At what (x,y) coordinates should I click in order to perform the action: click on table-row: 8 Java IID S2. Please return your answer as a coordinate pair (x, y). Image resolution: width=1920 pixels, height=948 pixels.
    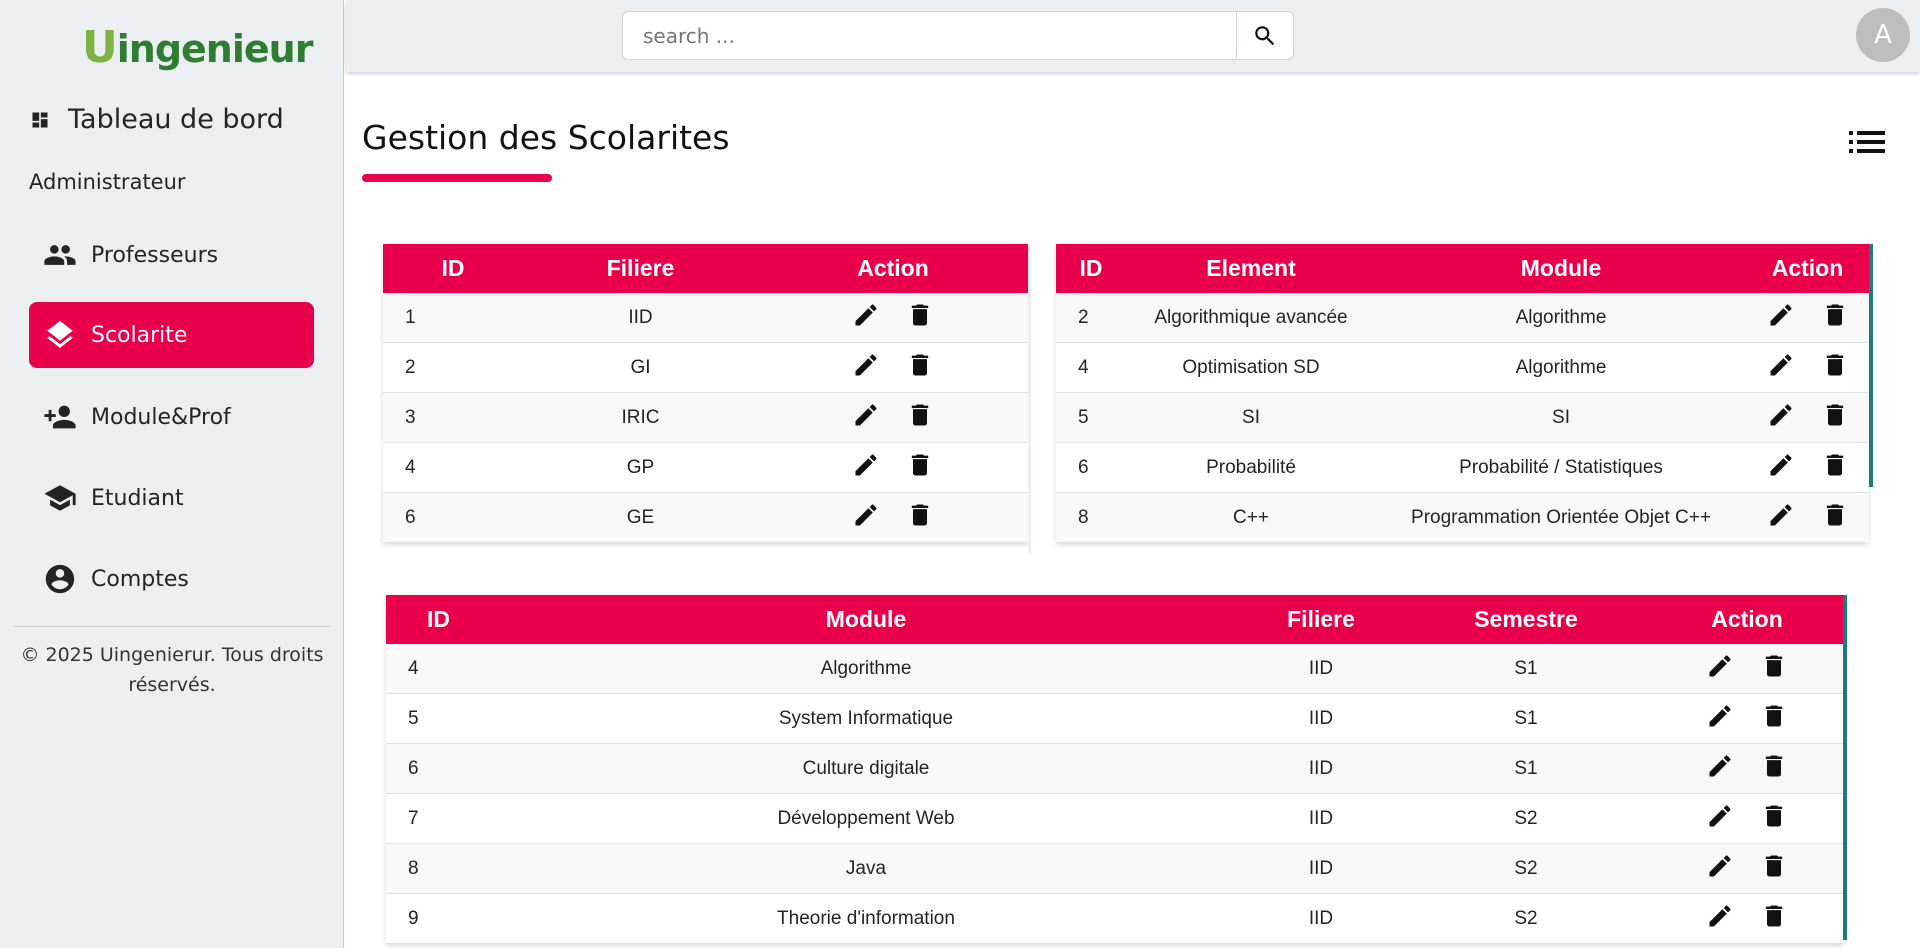
    Looking at the image, I should click on (1114, 868).